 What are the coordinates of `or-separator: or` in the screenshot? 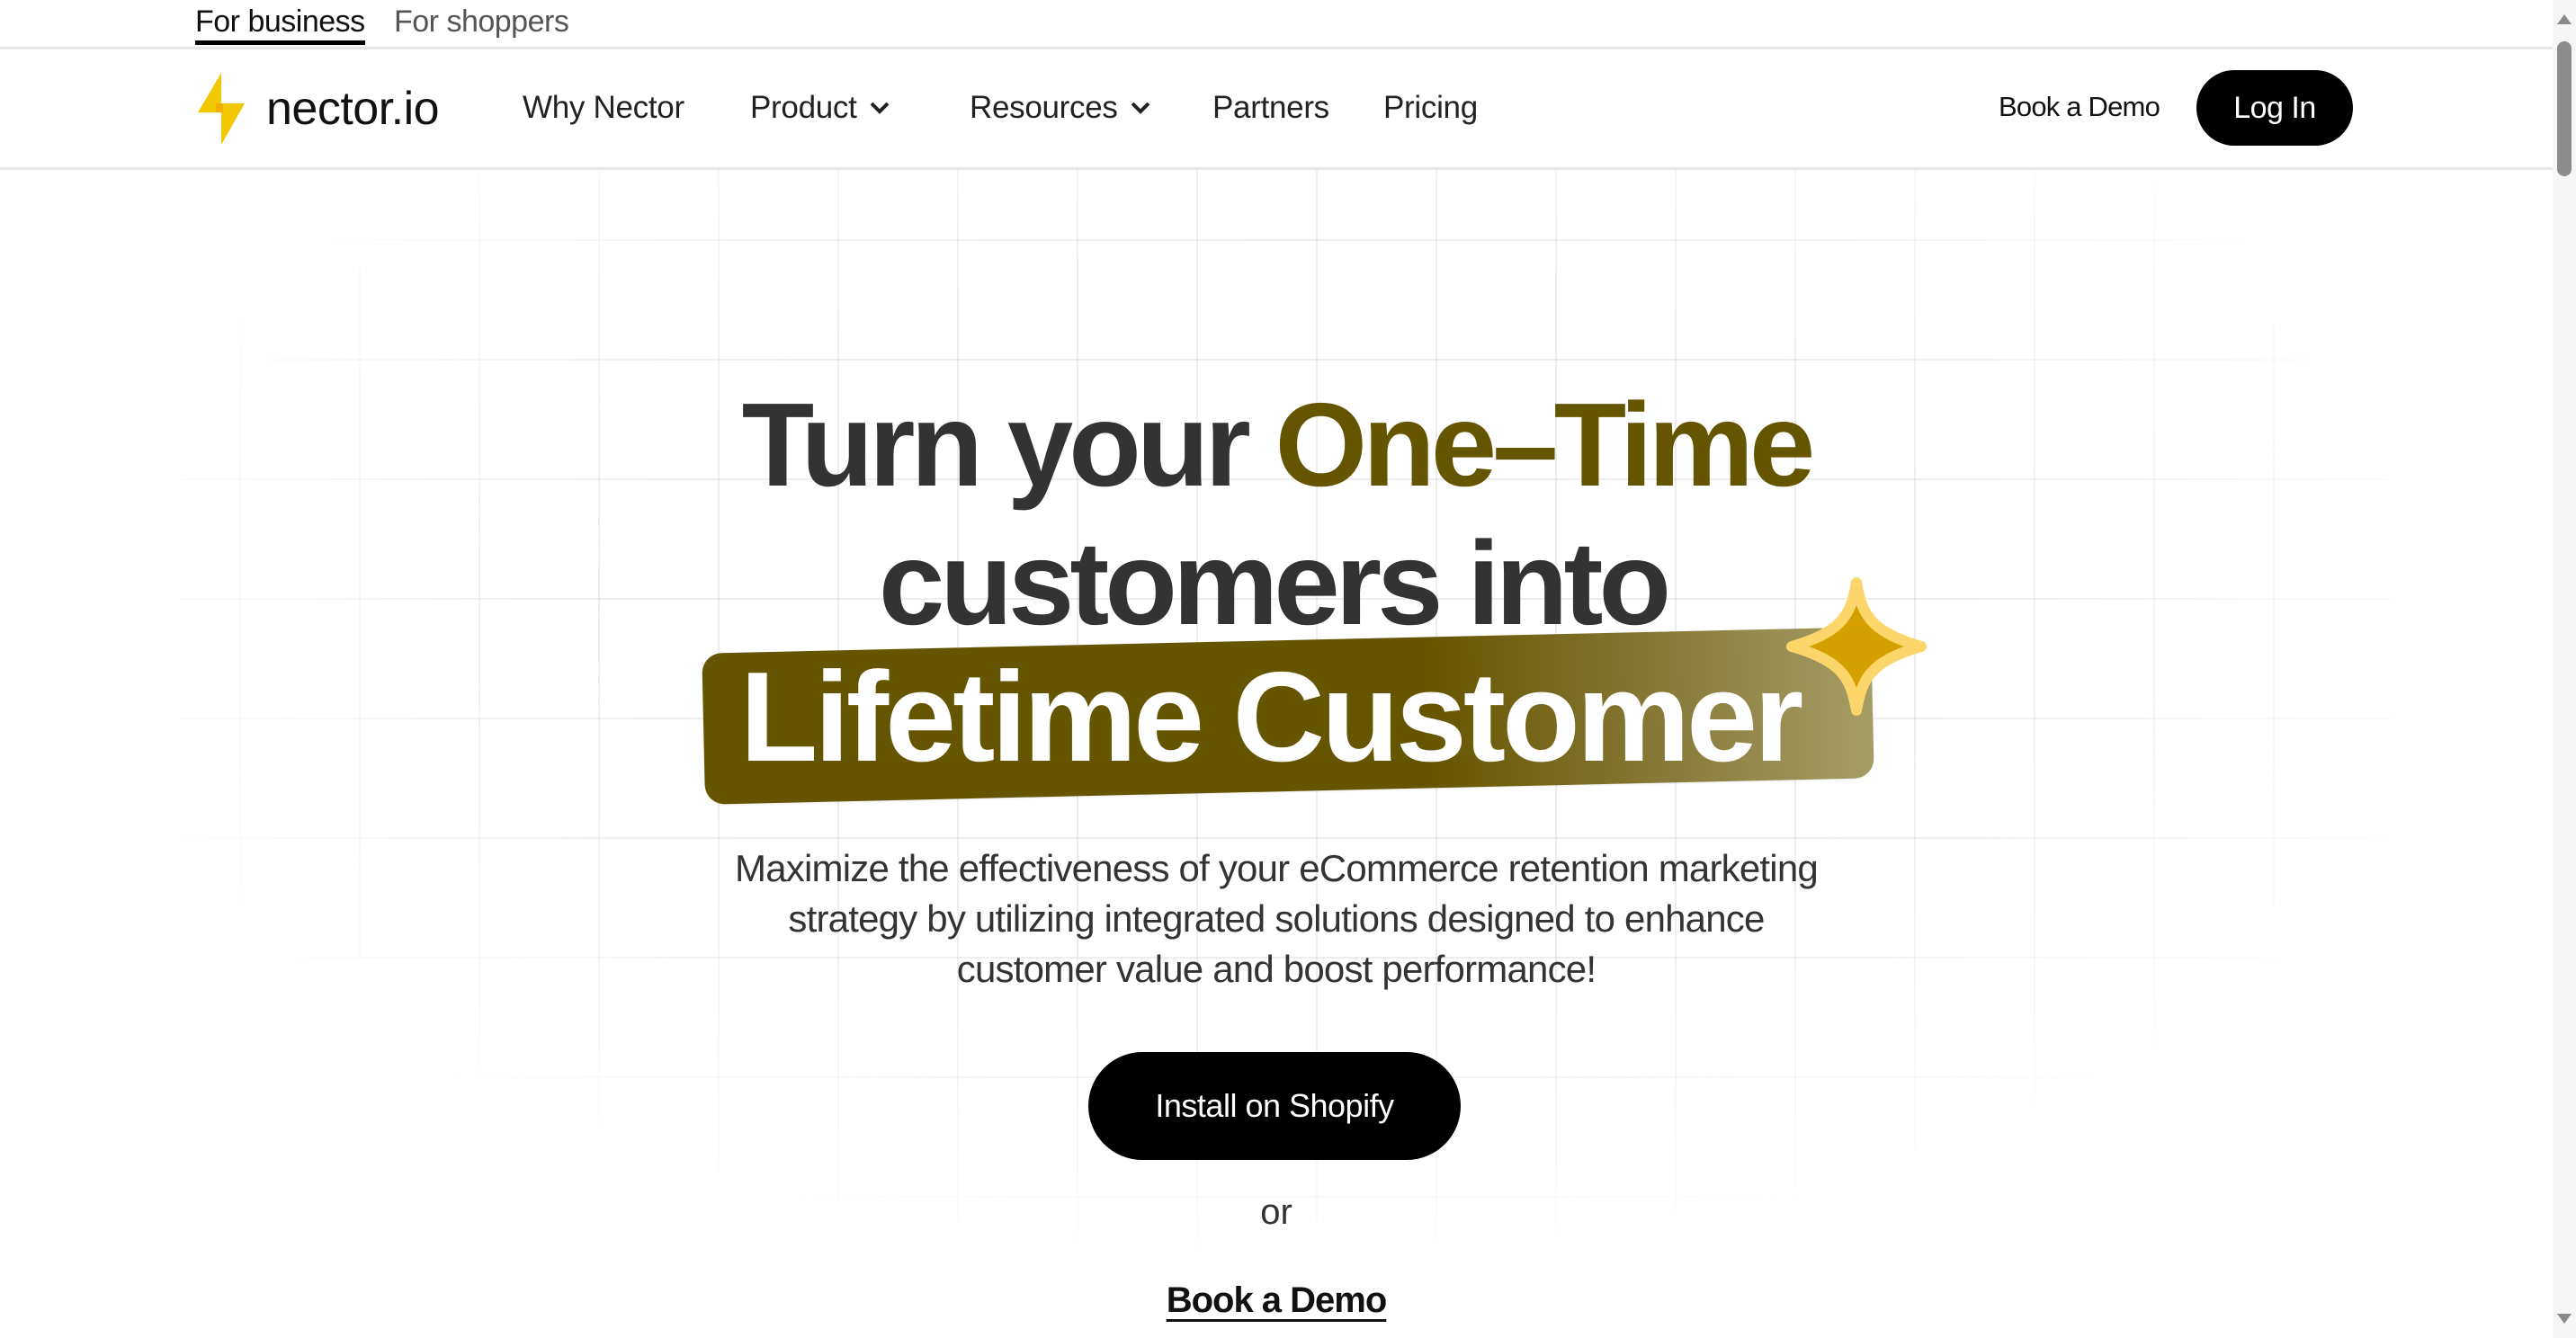 It's located at (1276, 1212).